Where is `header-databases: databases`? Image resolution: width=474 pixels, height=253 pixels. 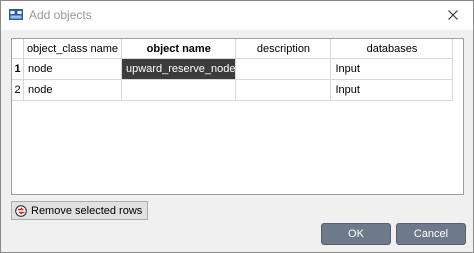
header-databases: databases is located at coordinates (392, 49).